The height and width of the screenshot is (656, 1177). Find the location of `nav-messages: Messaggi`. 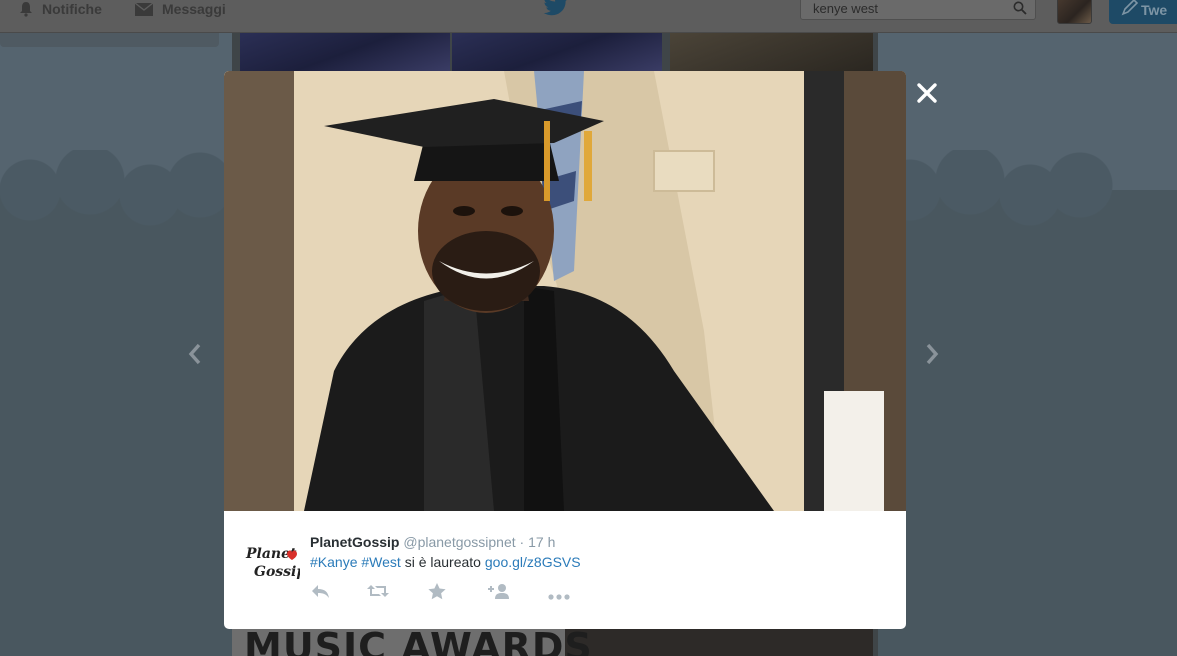

nav-messages: Messaggi is located at coordinates (180, 9).